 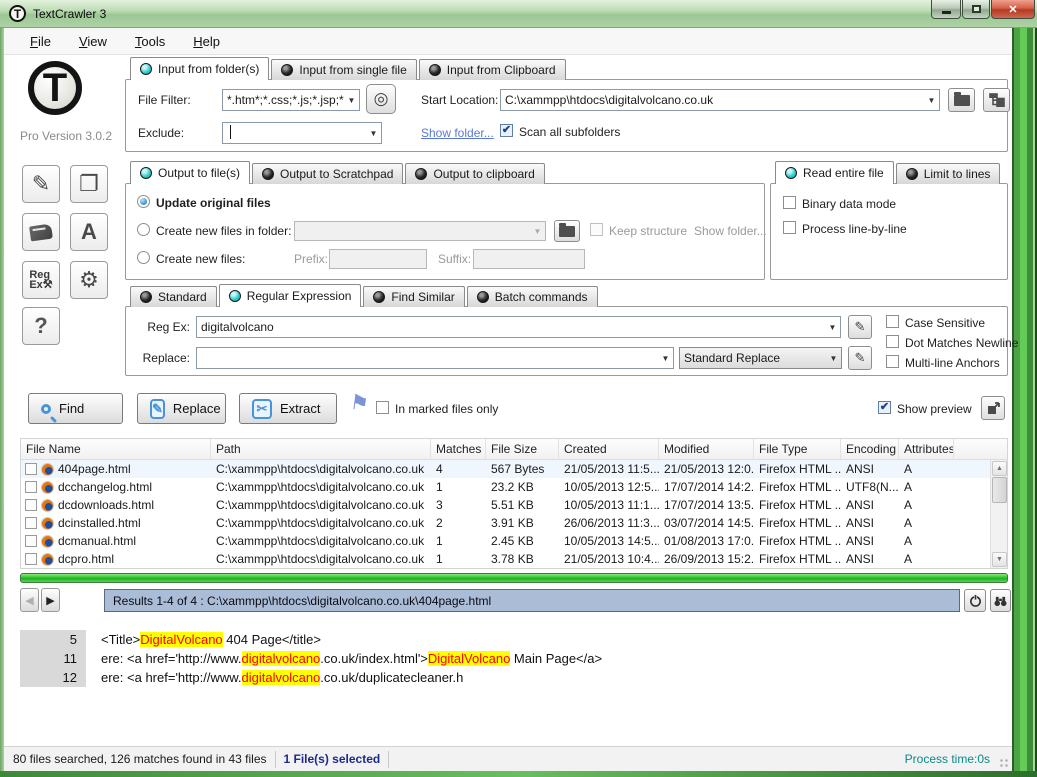 I want to click on size-cell: 2.45 KB, so click(x=512, y=541).